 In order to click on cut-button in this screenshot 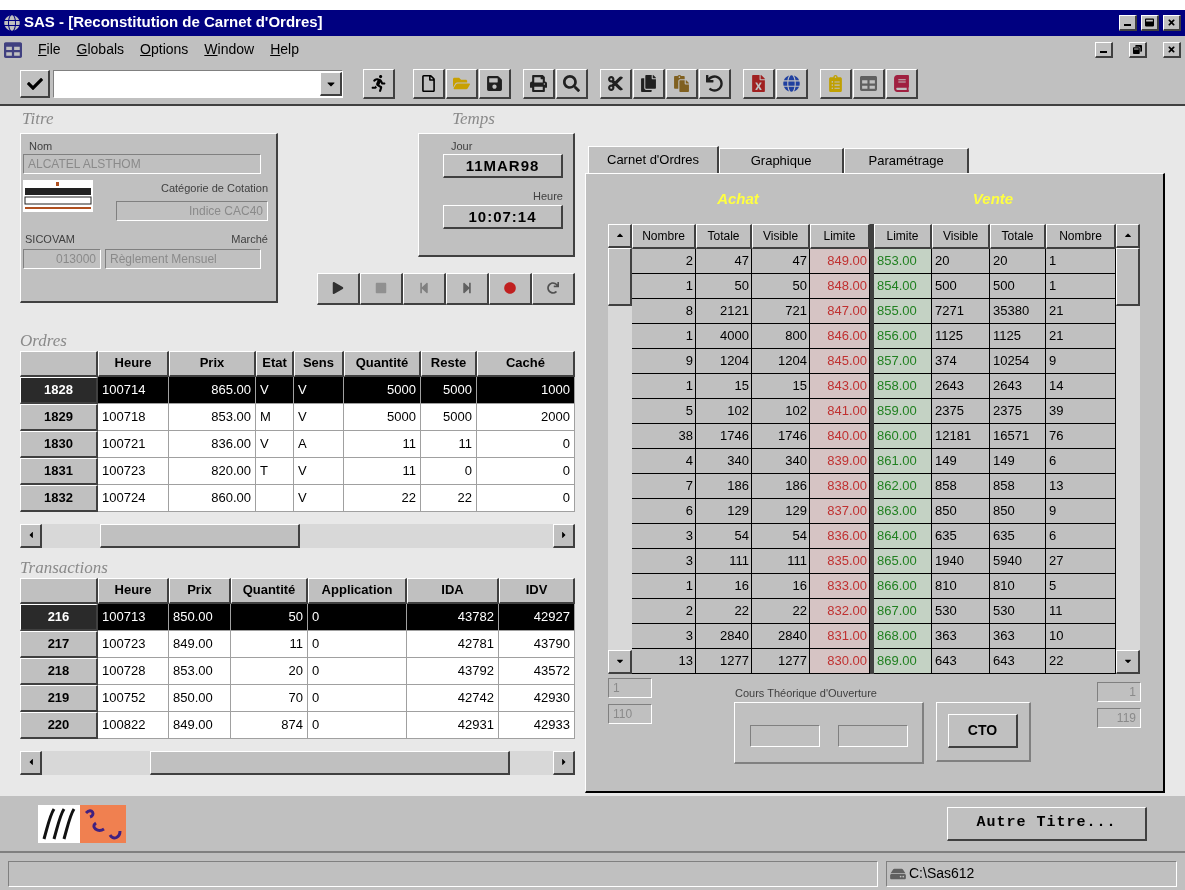, I will do `click(616, 84)`.